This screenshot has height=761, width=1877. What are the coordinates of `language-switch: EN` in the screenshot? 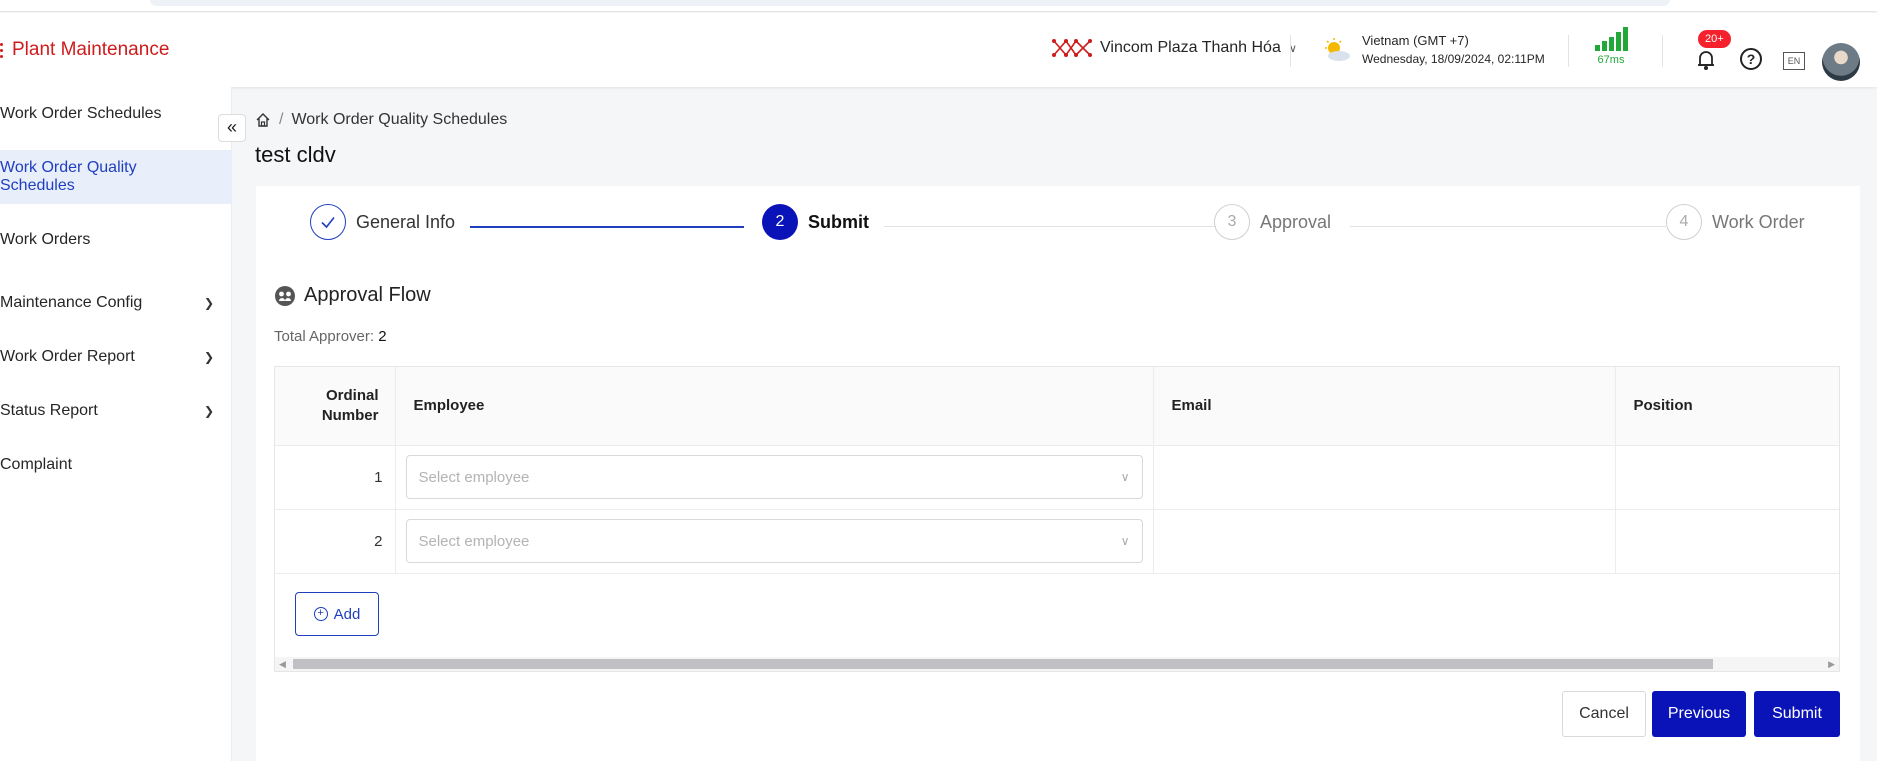 It's located at (1794, 61).